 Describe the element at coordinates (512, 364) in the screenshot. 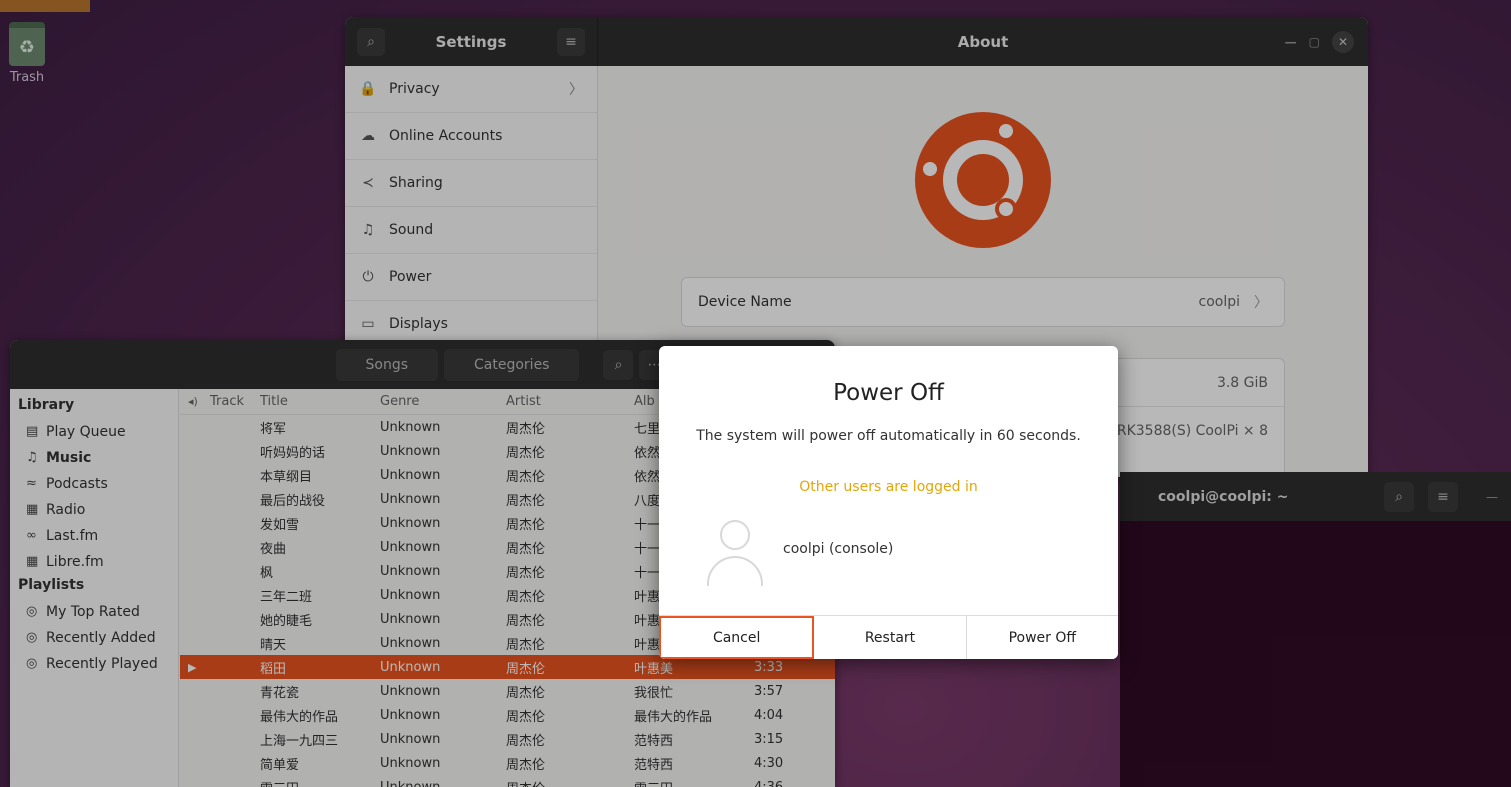

I see `tab-categories: Categories` at that location.